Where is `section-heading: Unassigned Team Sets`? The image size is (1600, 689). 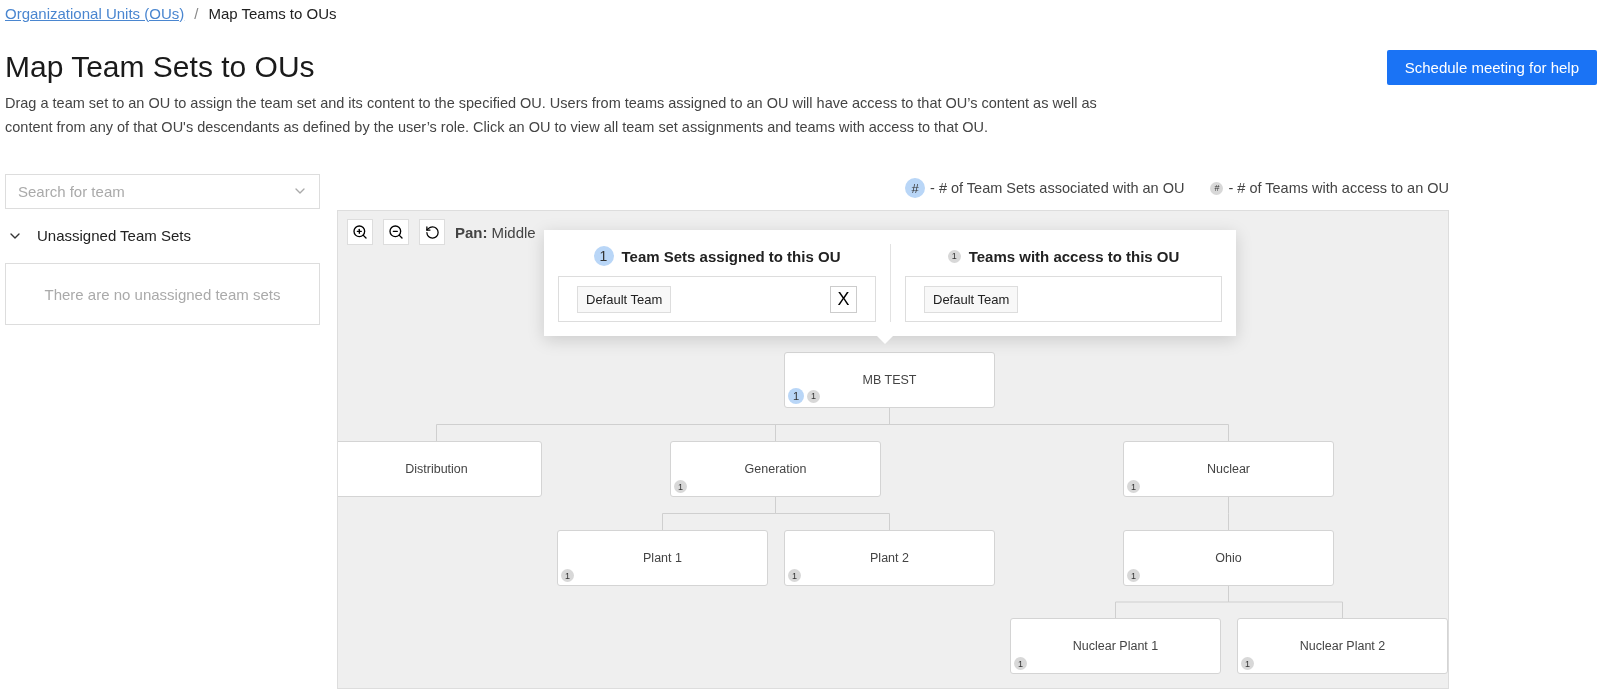
section-heading: Unassigned Team Sets is located at coordinates (114, 235).